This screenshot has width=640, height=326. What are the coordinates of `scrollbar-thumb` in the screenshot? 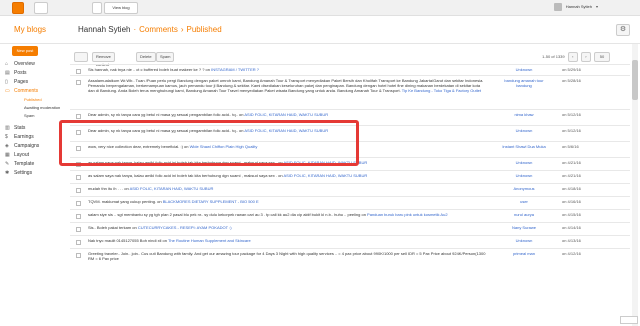 It's located at (635, 80).